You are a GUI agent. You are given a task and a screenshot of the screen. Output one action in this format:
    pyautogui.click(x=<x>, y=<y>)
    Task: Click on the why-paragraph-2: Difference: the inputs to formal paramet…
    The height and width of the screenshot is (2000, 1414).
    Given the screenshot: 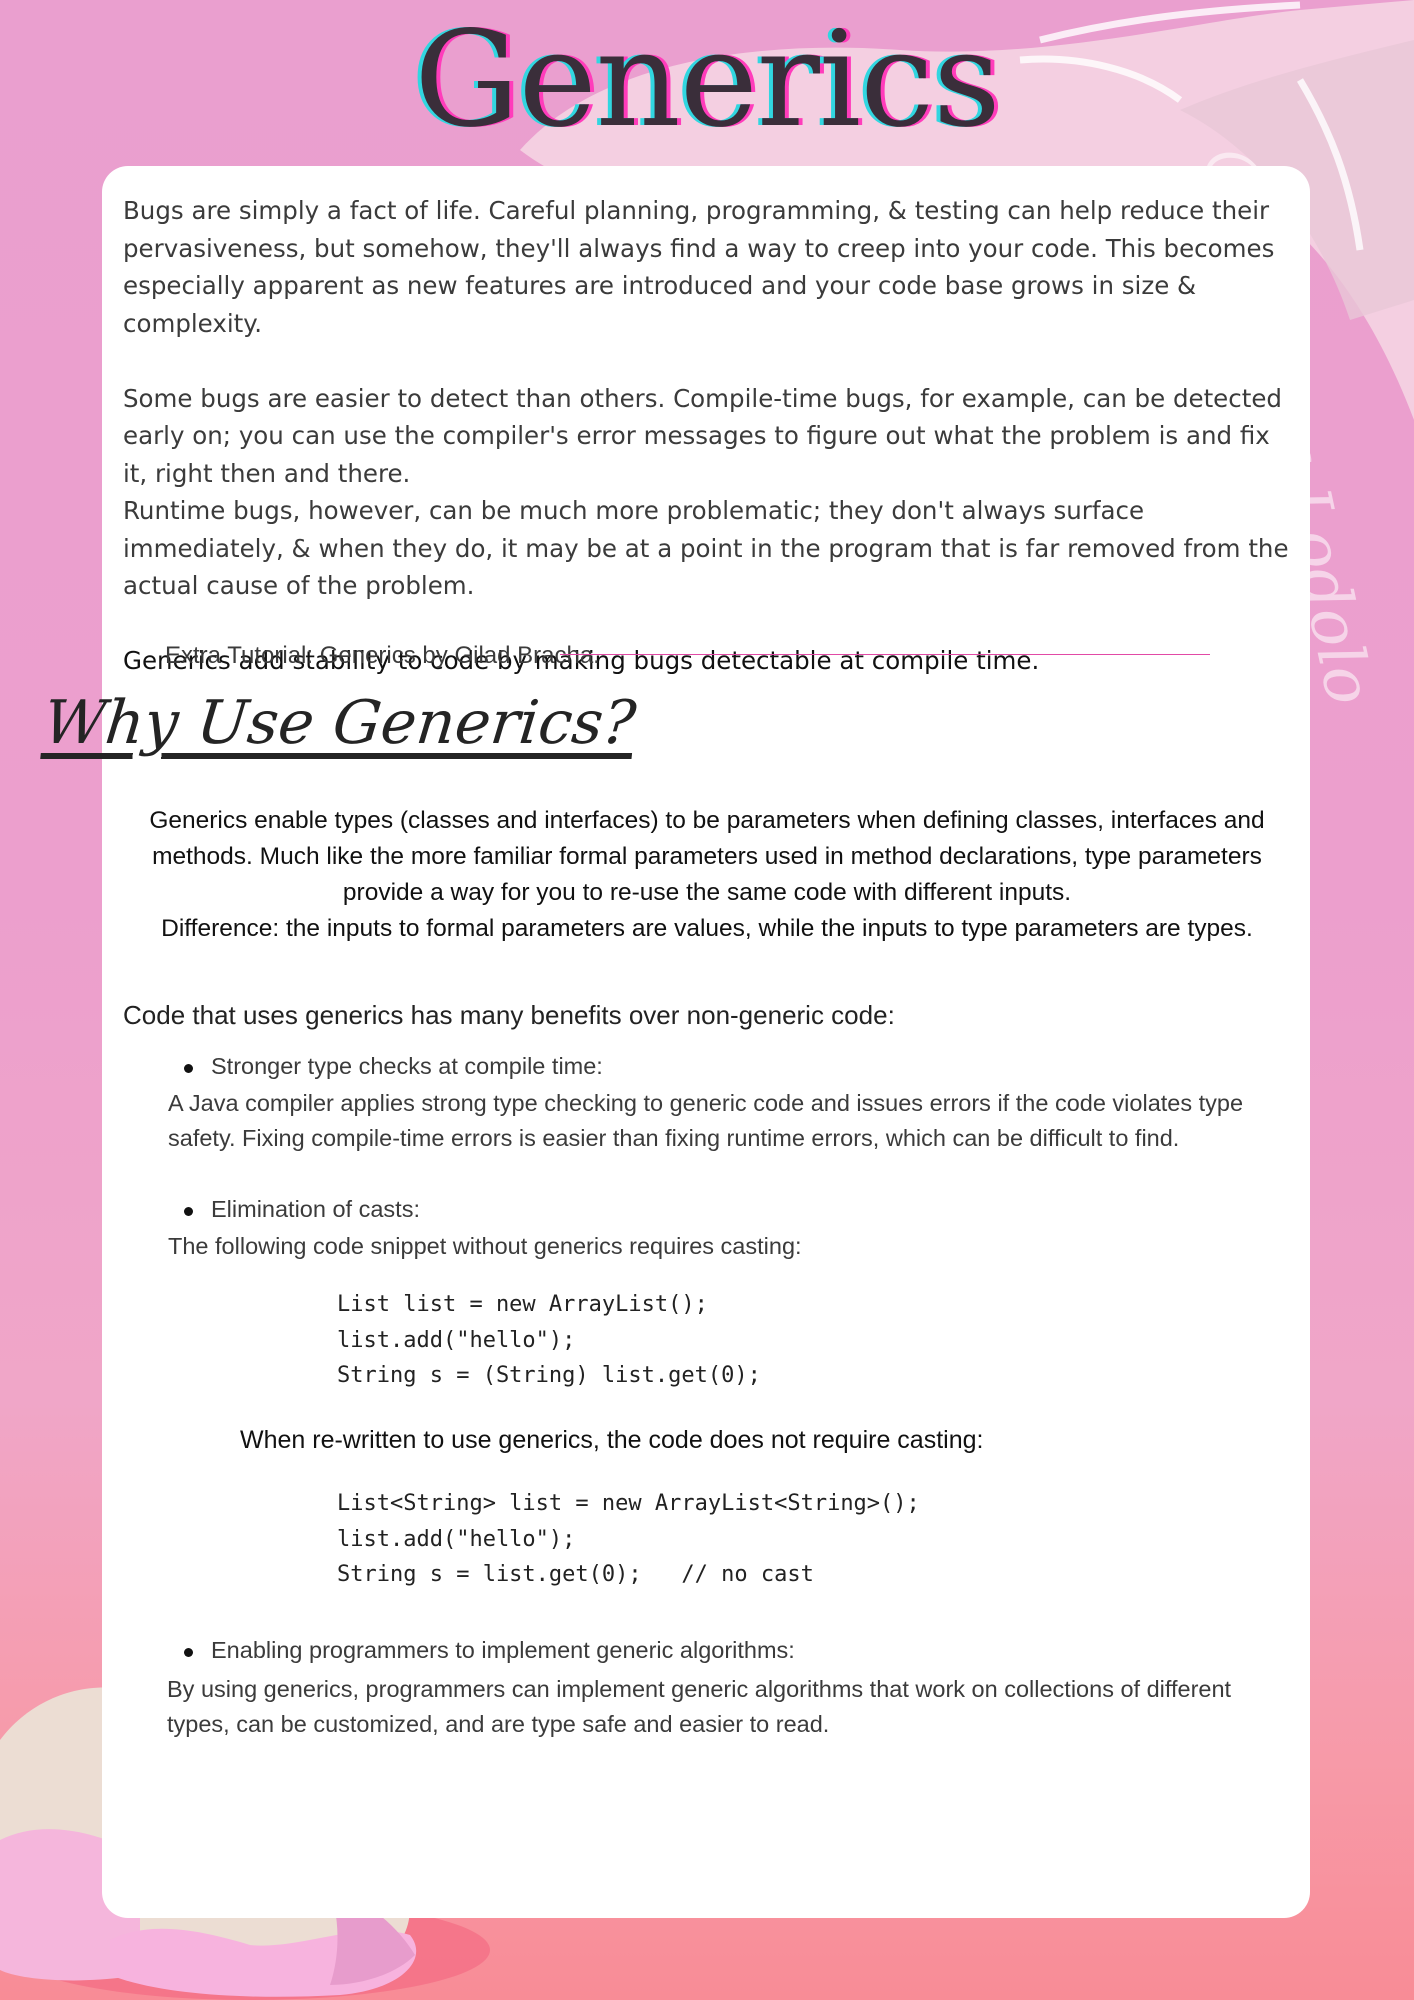 What is the action you would take?
    pyautogui.click(x=707, y=928)
    